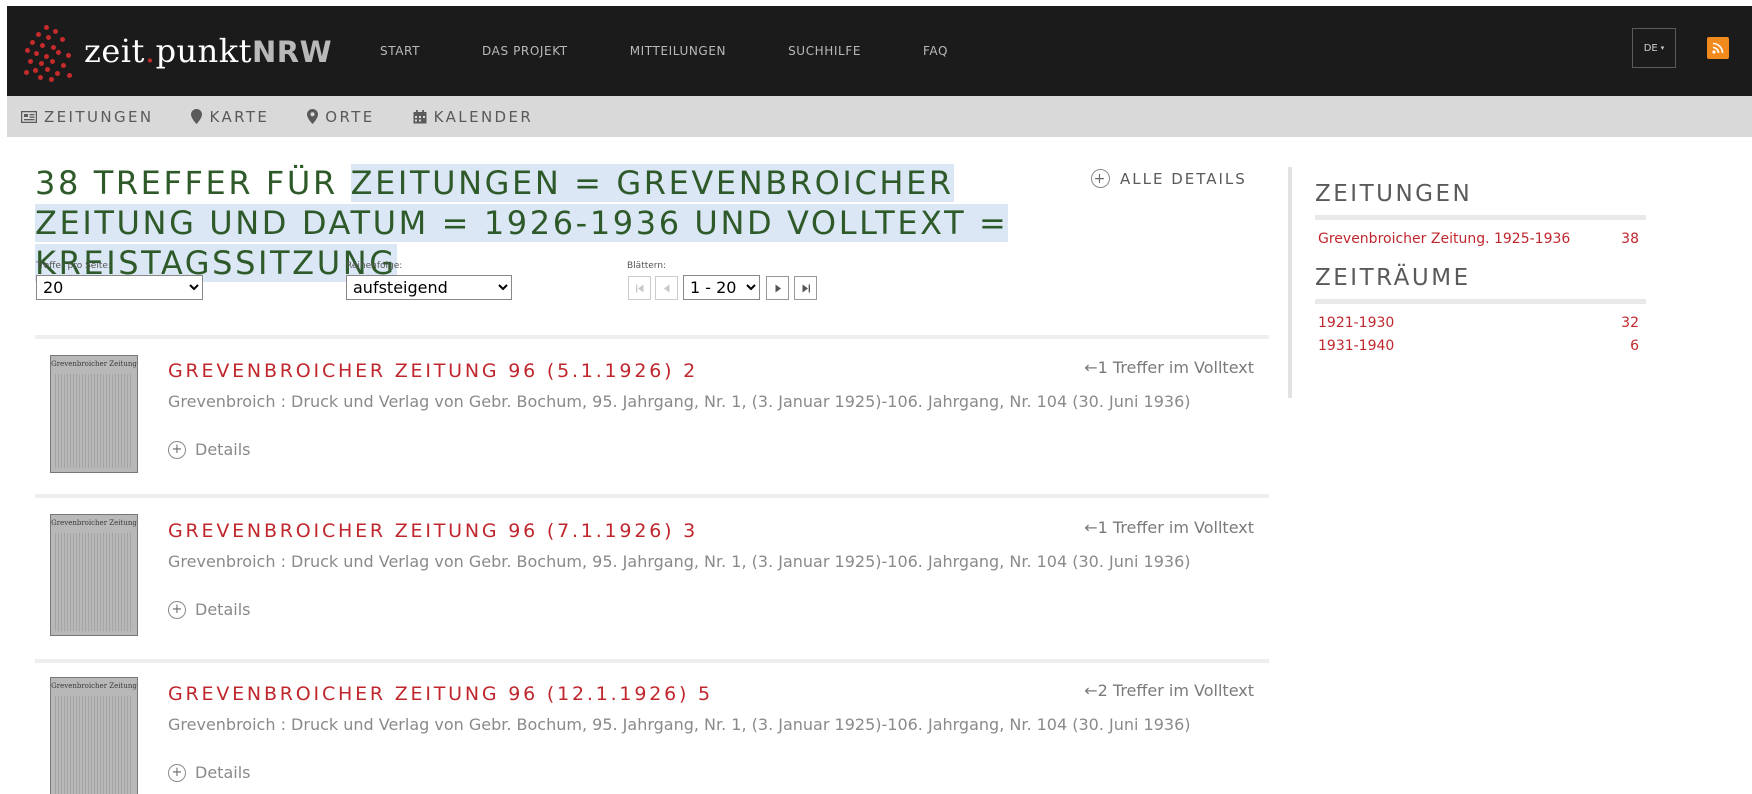  Describe the element at coordinates (1169, 690) in the screenshot. I see `result-fulltext-hits: ←2 Treffer im Volltext` at that location.